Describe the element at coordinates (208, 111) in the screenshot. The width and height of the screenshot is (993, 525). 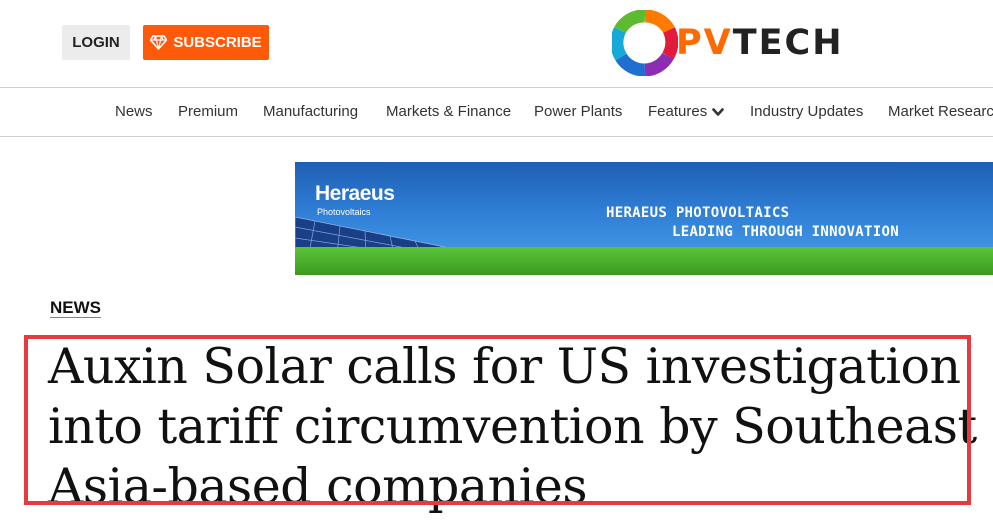
I see `nav-item-premium: Premium` at that location.